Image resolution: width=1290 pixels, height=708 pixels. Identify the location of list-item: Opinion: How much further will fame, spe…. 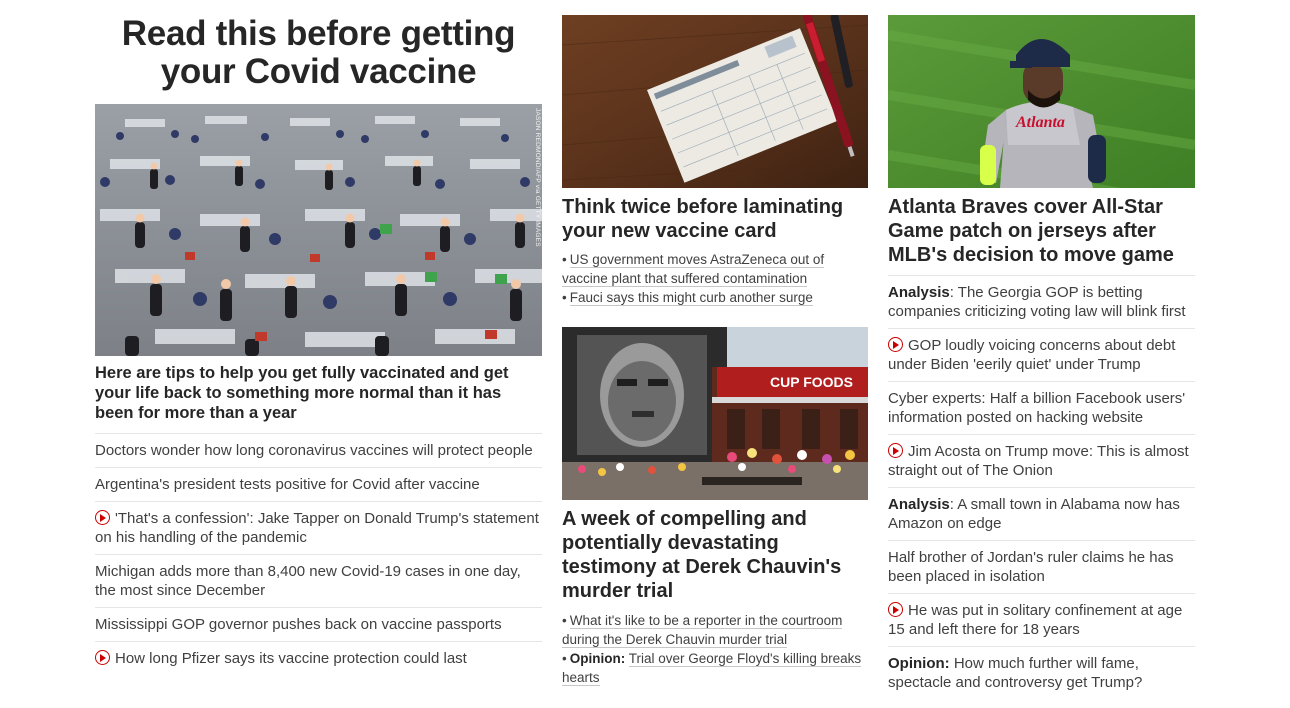
(1041, 672).